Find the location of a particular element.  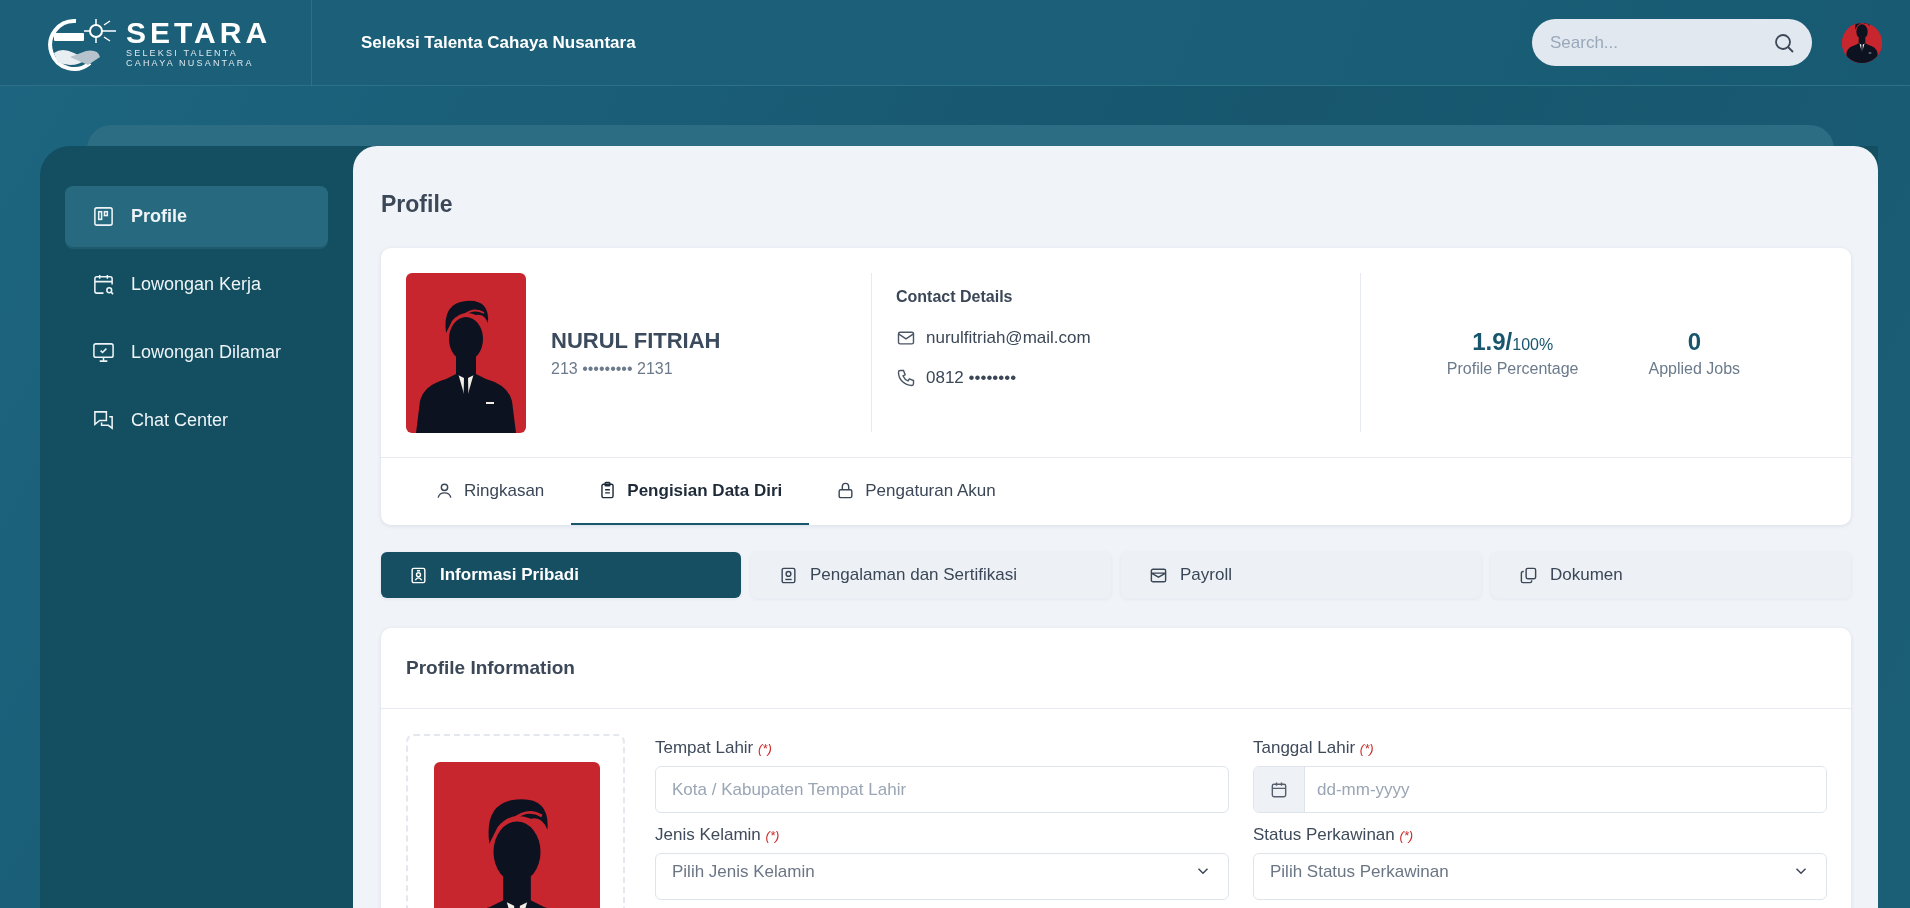

sidebar-item: Lowongan Dilamar is located at coordinates (196, 352).